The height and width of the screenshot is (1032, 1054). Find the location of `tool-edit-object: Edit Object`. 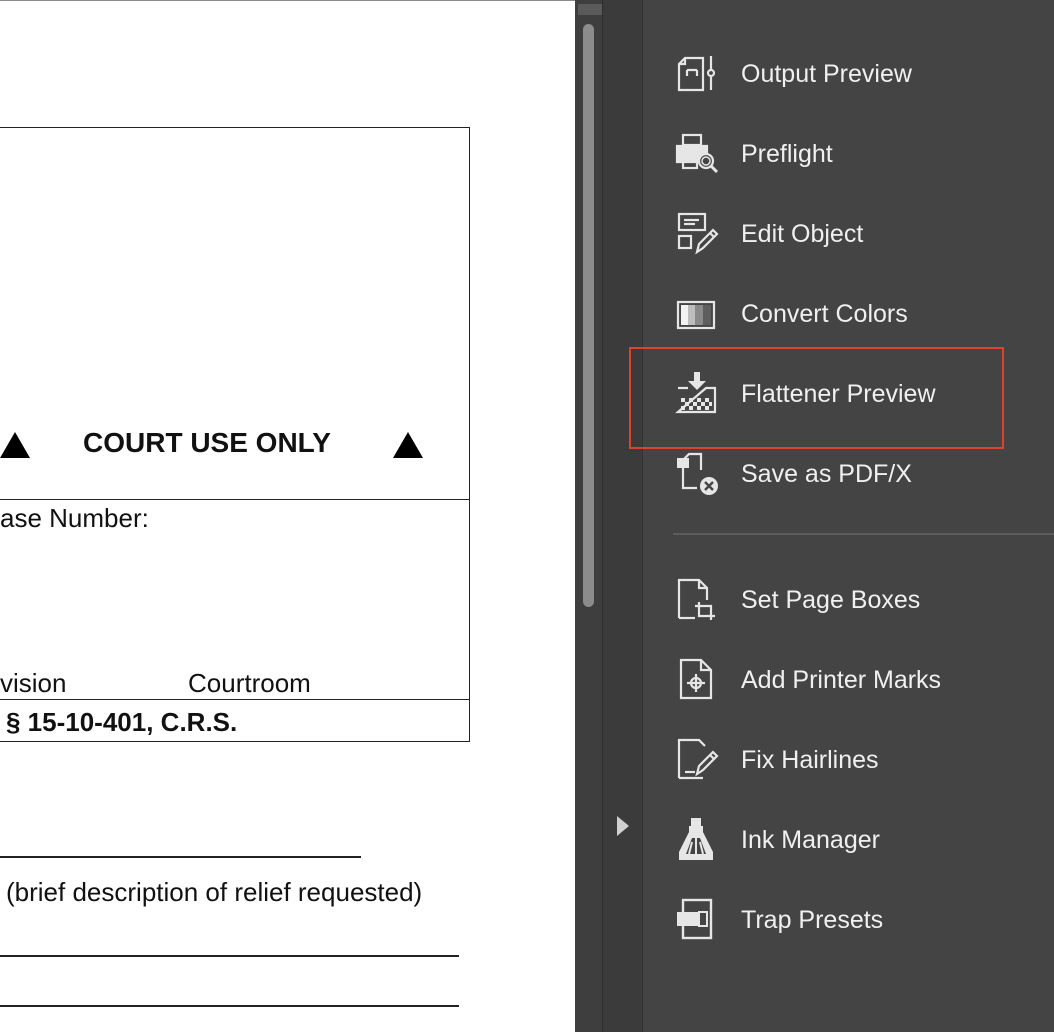

tool-edit-object: Edit Object is located at coordinates (843, 233).